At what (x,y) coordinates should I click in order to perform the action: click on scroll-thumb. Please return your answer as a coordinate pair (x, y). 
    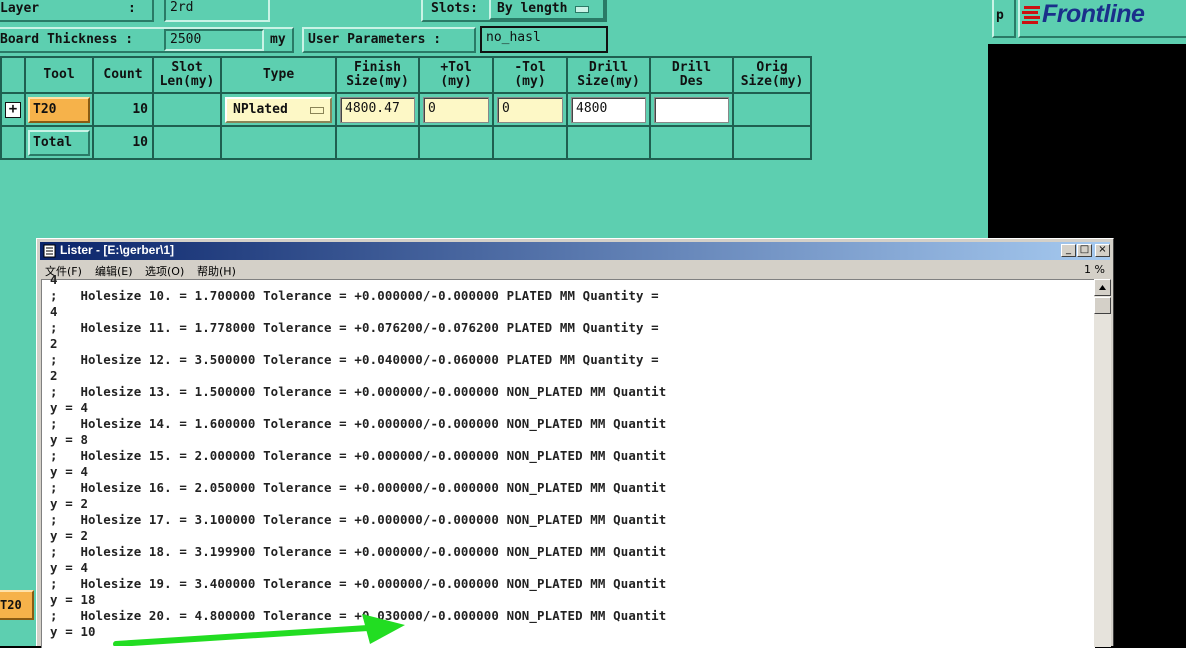
    Looking at the image, I should click on (1102, 305).